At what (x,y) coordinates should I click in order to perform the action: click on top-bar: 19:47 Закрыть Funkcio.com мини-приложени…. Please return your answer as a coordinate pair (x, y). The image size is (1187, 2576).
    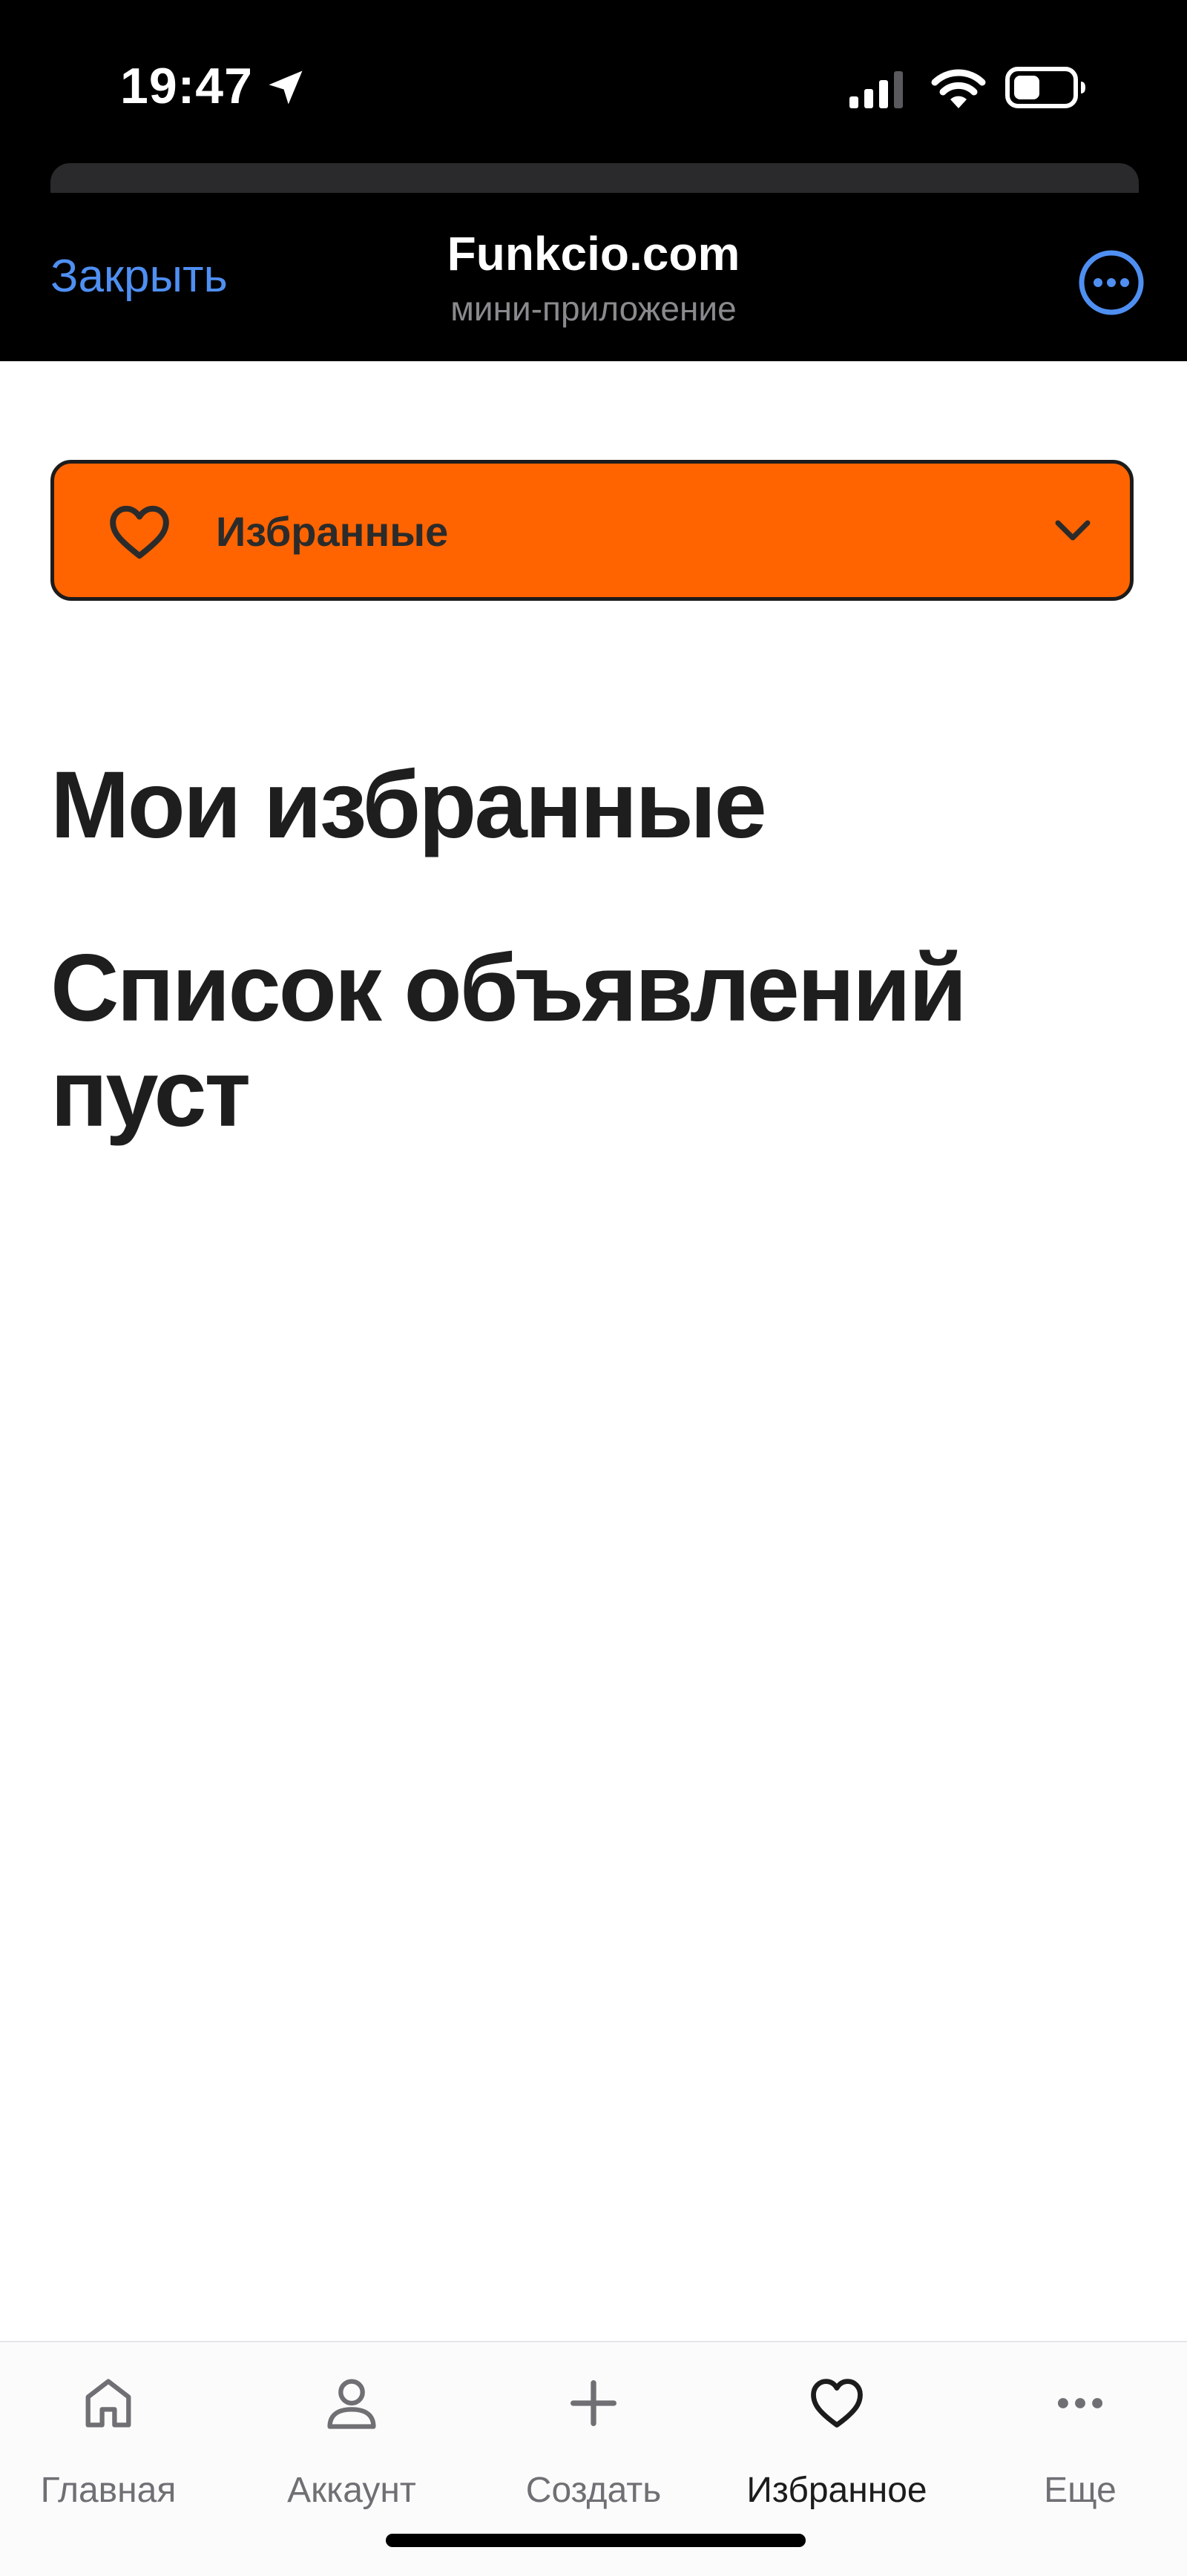
    Looking at the image, I should click on (593, 180).